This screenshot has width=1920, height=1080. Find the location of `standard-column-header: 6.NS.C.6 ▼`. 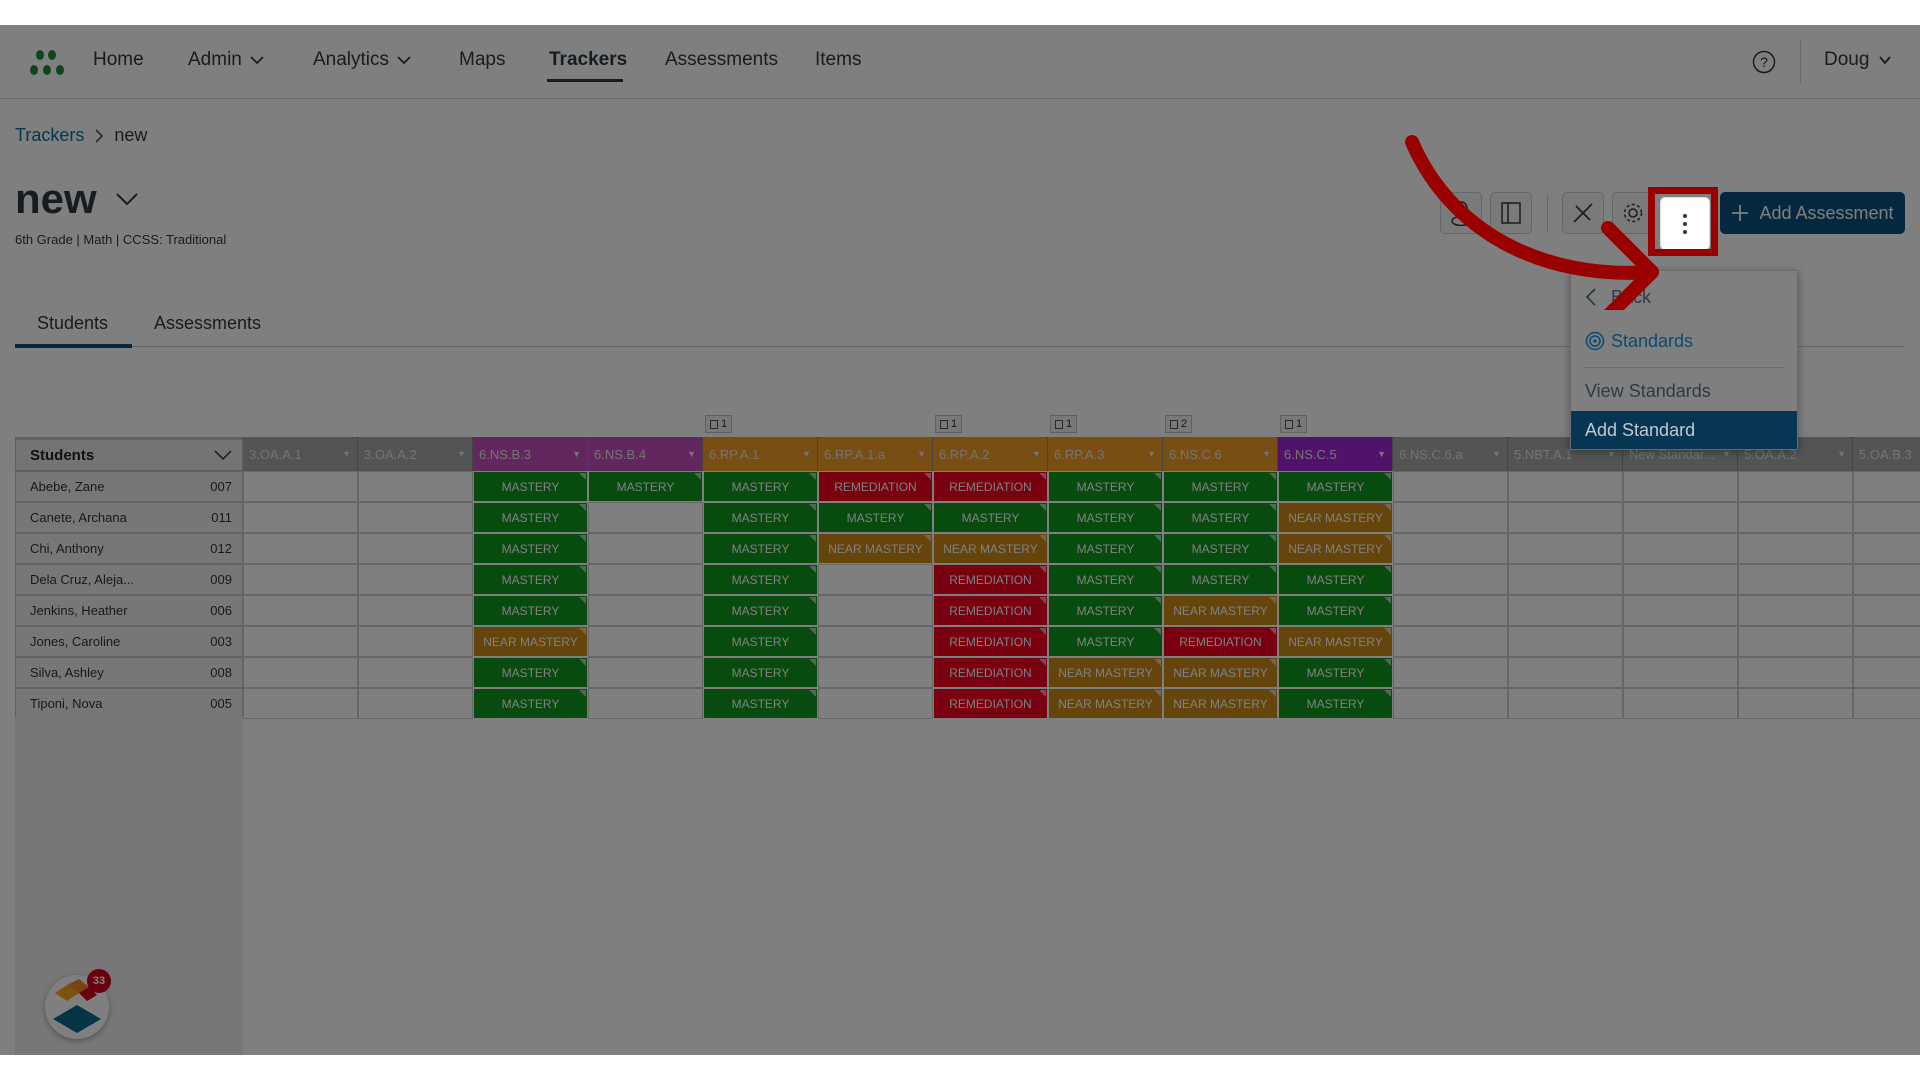

standard-column-header: 6.NS.C.6 ▼ is located at coordinates (1220, 454).